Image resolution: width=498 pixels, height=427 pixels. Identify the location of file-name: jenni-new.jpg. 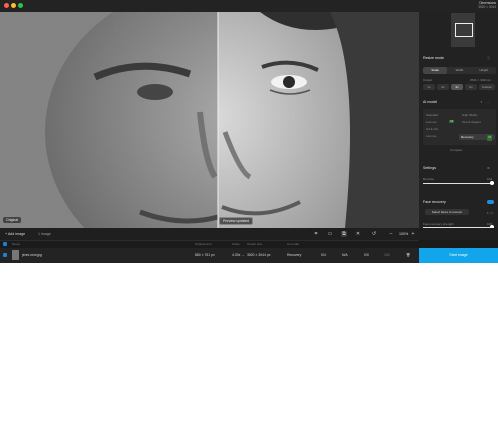
(32, 255).